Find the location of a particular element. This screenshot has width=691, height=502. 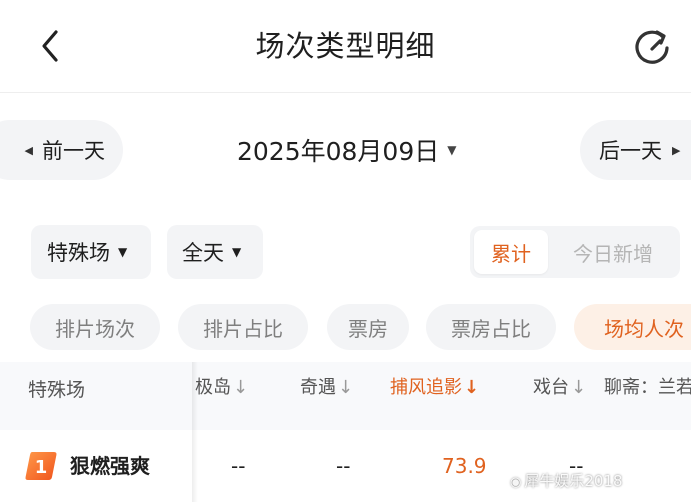

watermark-text: 犀牛娱乐2018 is located at coordinates (573, 481).